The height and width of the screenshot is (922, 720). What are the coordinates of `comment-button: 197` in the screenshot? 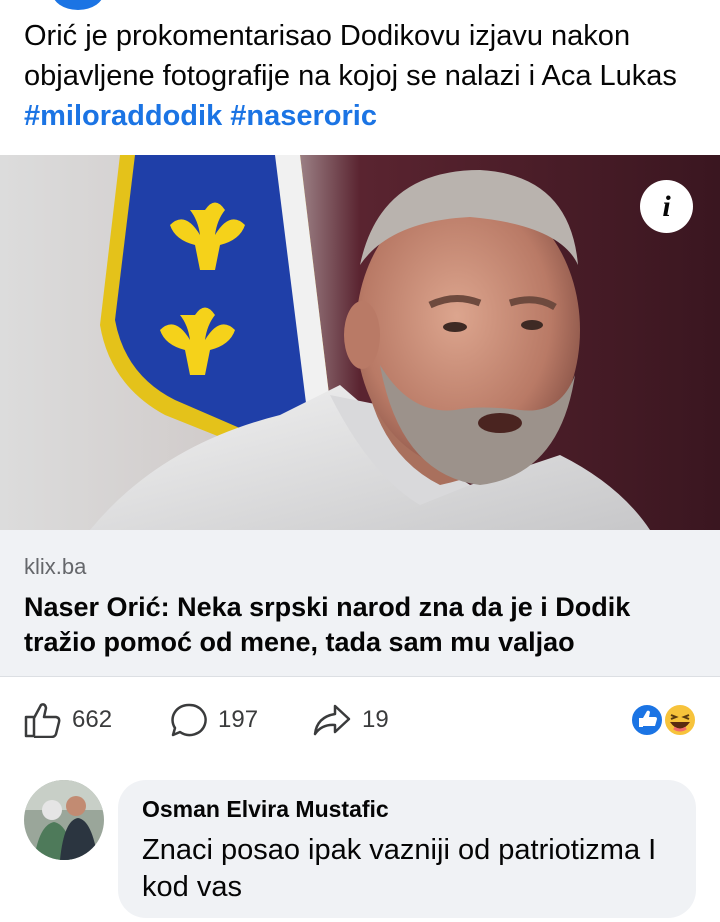 It's located at (214, 720).